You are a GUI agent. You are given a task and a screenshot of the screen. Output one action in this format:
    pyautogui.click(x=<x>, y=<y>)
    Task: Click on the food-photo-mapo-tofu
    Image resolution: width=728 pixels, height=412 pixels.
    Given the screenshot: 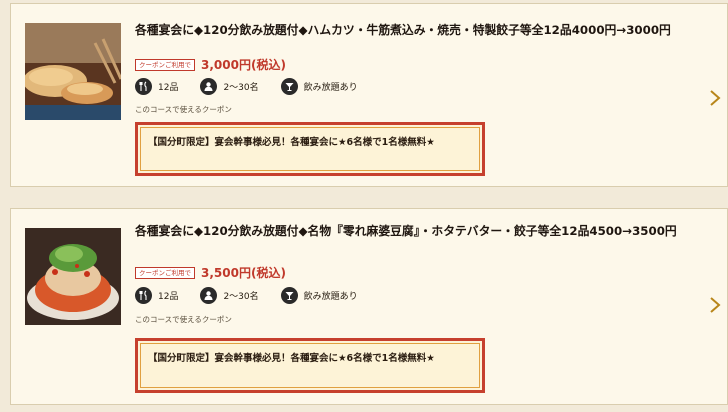 What is the action you would take?
    pyautogui.click(x=73, y=276)
    